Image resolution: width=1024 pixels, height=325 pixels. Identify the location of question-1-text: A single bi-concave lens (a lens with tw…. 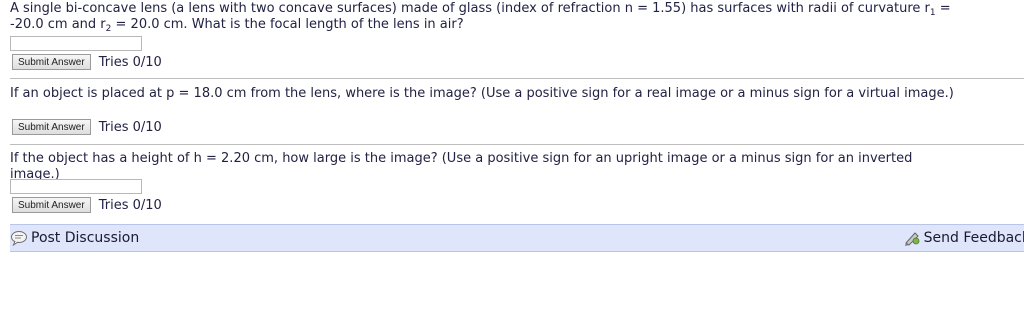
(517, 17).